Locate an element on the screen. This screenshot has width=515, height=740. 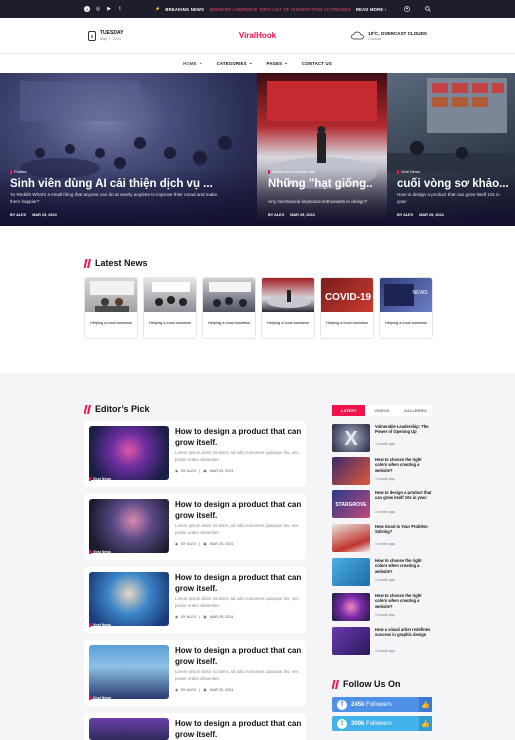
editor-image is located at coordinates (129, 599).